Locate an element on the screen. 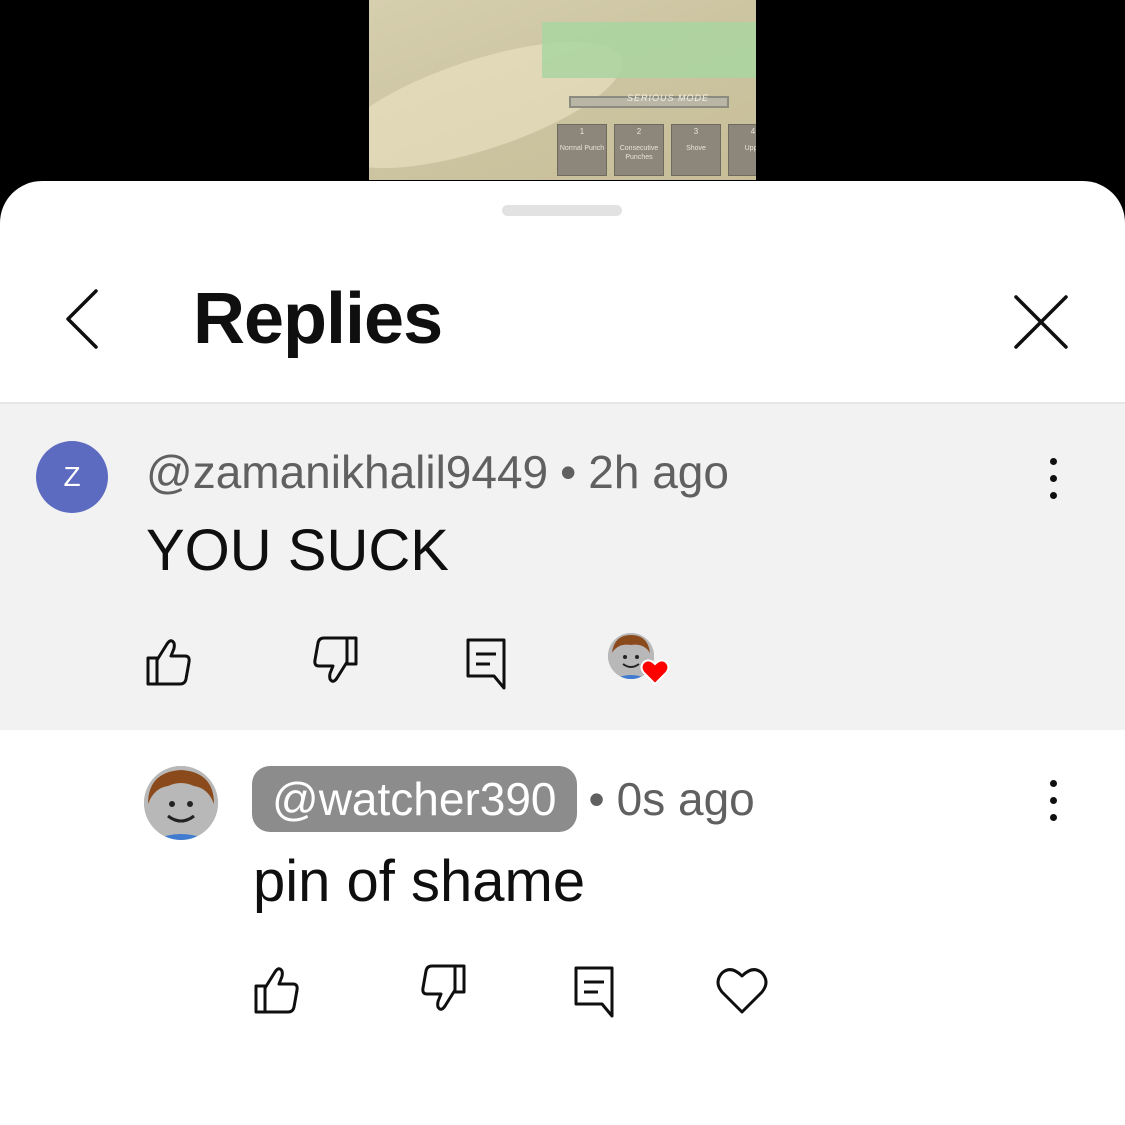 The height and width of the screenshot is (1125, 1125). comment-time: 0s ago is located at coordinates (685, 799).